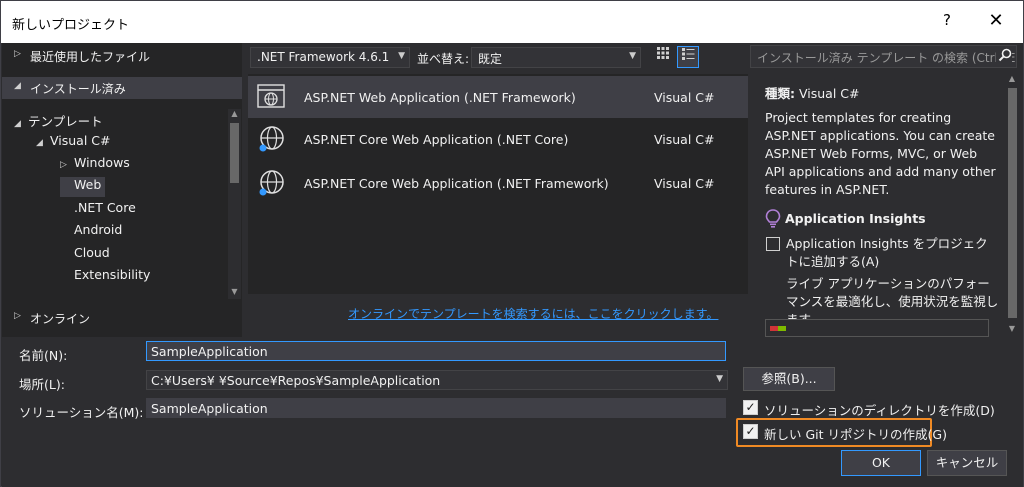 This screenshot has width=1024, height=487. Describe the element at coordinates (436, 408) in the screenshot. I see `solution-name-input: SampleApplication` at that location.